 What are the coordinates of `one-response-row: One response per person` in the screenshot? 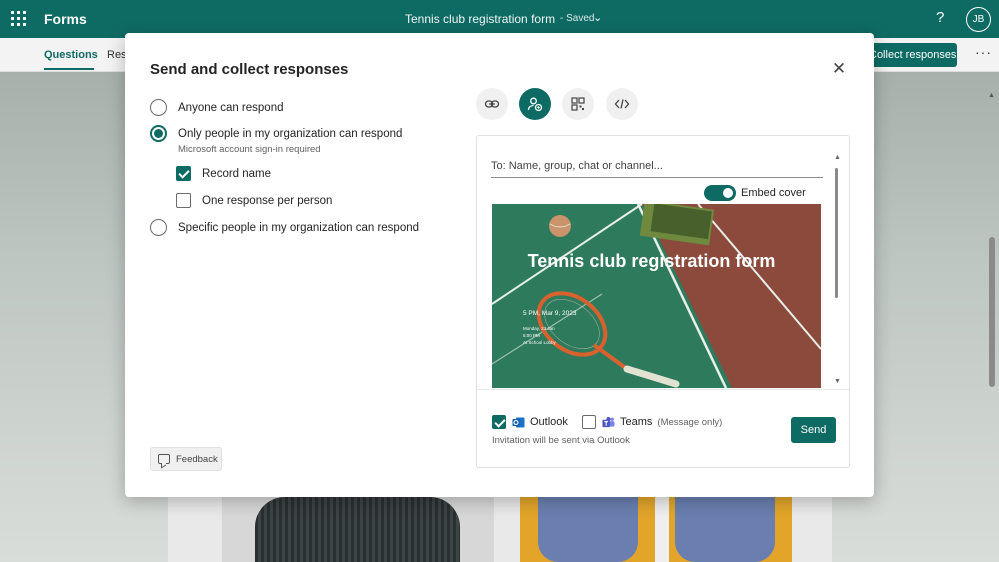 It's located at (254, 200).